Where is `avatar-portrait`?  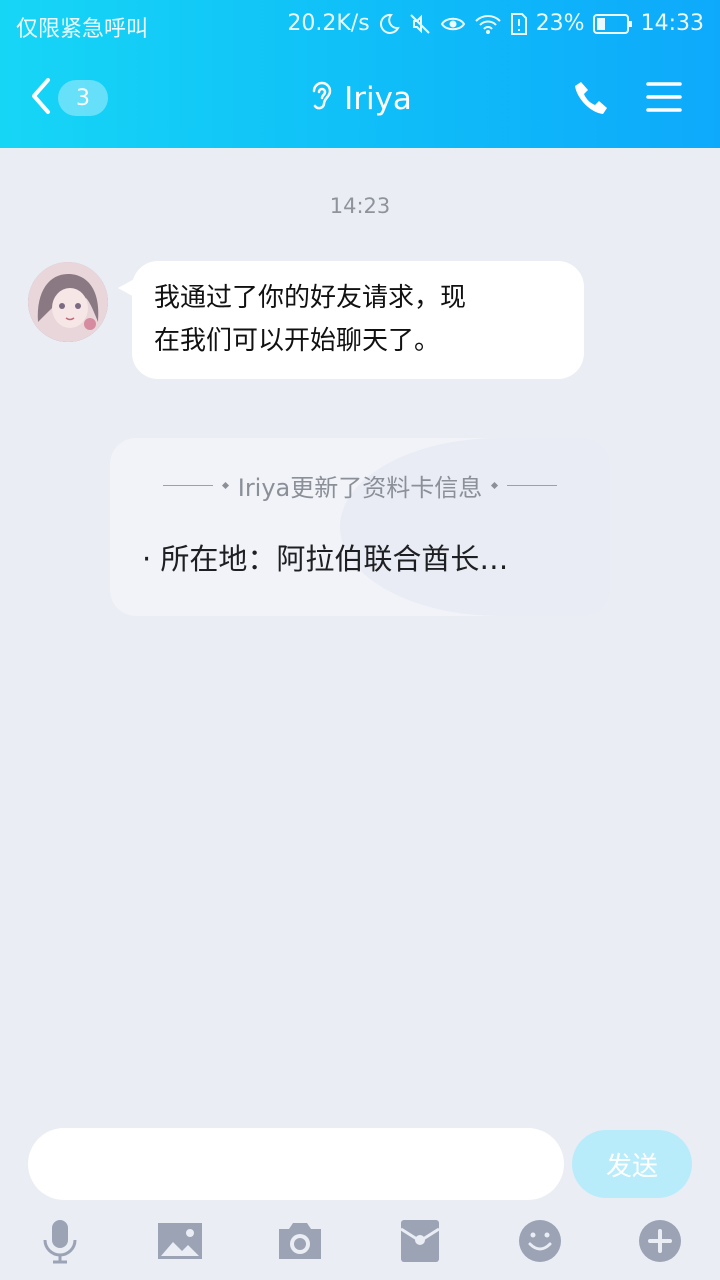
avatar-portrait is located at coordinates (68, 302).